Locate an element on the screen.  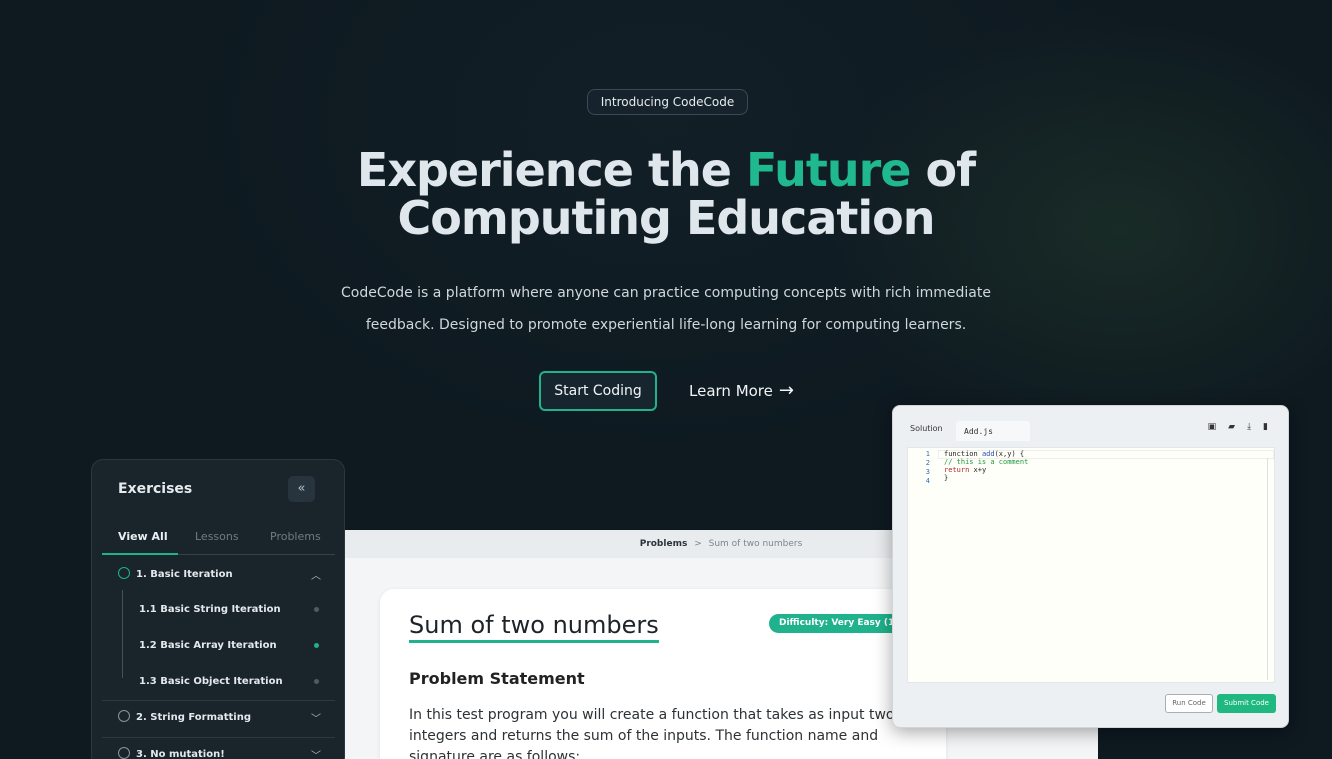
headline-post: of is located at coordinates (943, 170).